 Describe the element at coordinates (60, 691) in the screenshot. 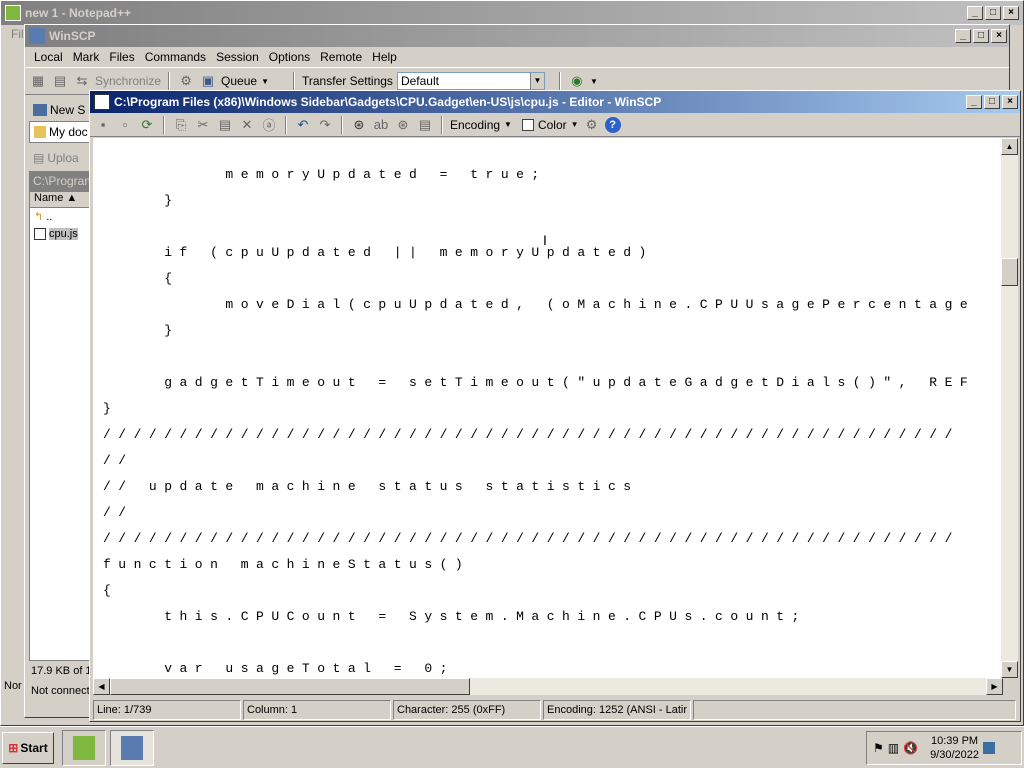

I see `connection-status: Not connect` at that location.